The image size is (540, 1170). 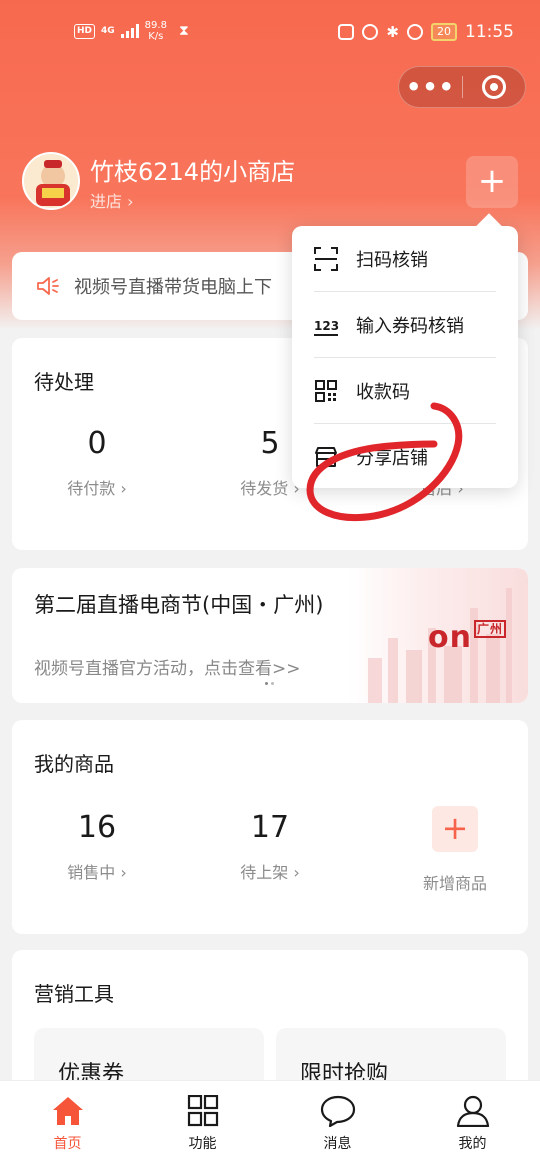 I want to click on signal-icon, so click(x=129, y=31).